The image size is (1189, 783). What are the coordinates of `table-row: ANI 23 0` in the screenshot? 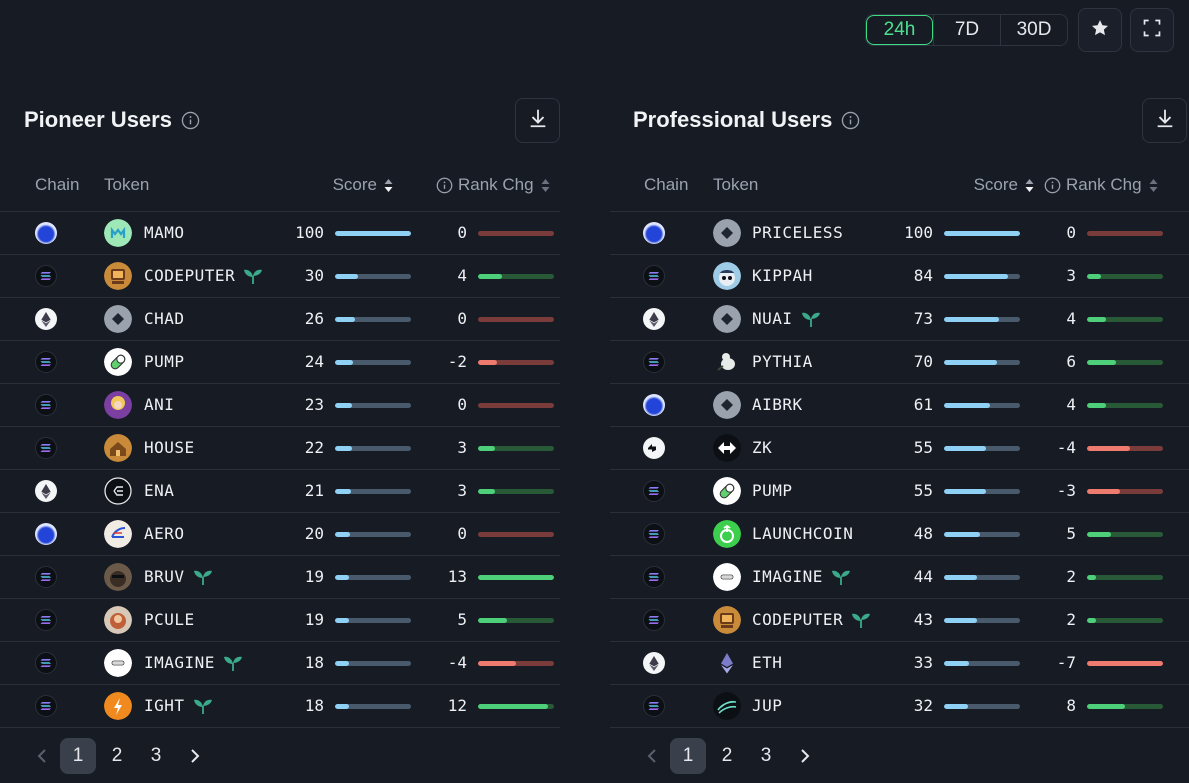 It's located at (280, 405).